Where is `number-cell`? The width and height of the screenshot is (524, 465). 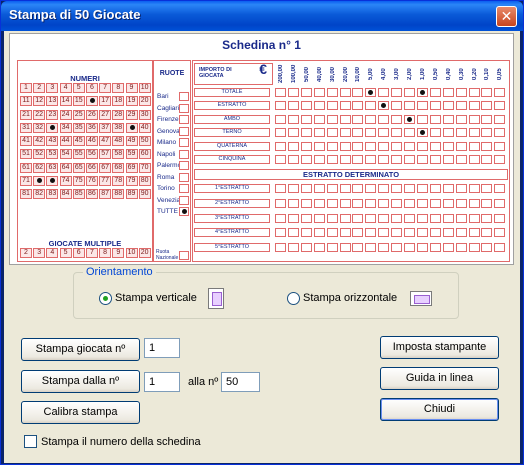
number-cell is located at coordinates (52, 127).